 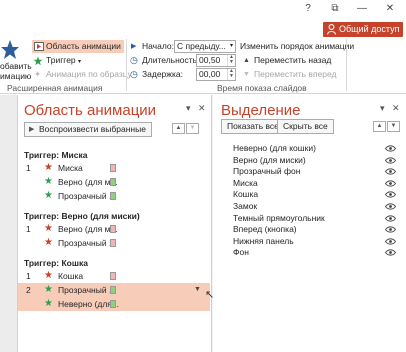 What do you see at coordinates (308, 9) in the screenshot?
I see `help-icon: ?` at bounding box center [308, 9].